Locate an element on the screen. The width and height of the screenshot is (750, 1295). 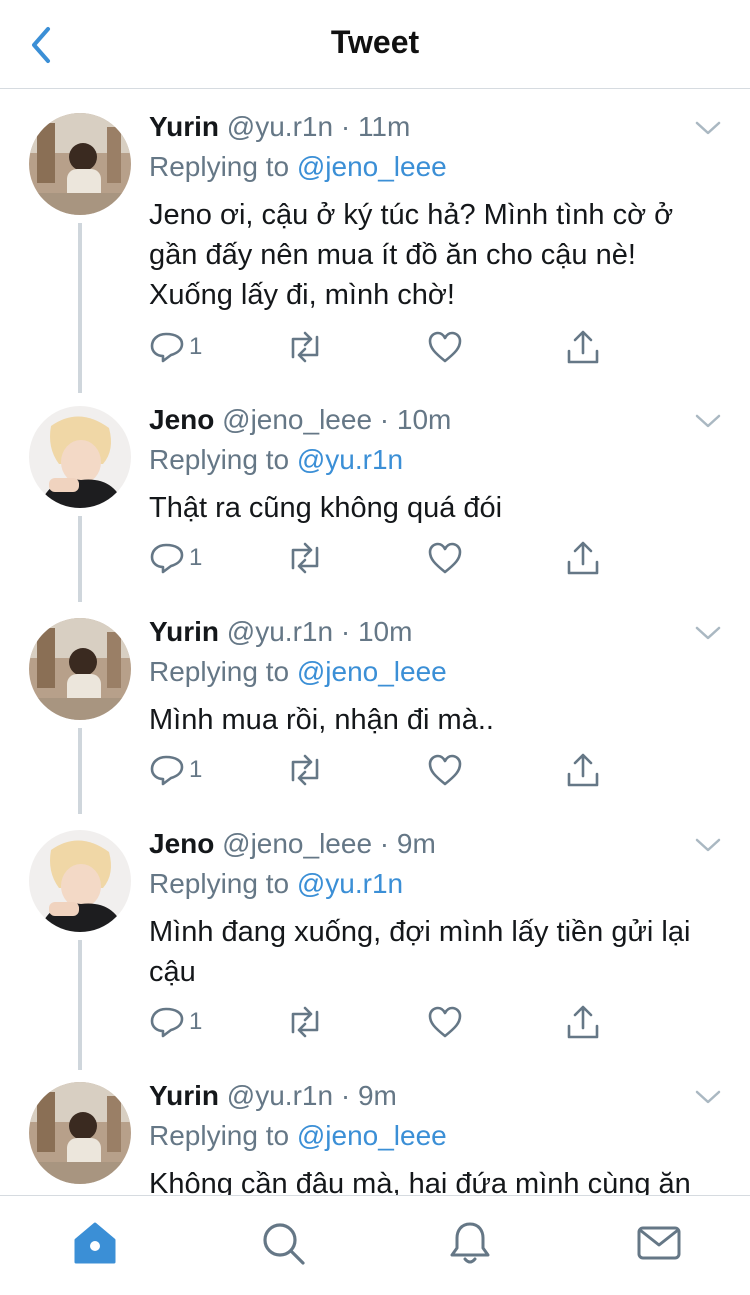
home-icon is located at coordinates (95, 1243).